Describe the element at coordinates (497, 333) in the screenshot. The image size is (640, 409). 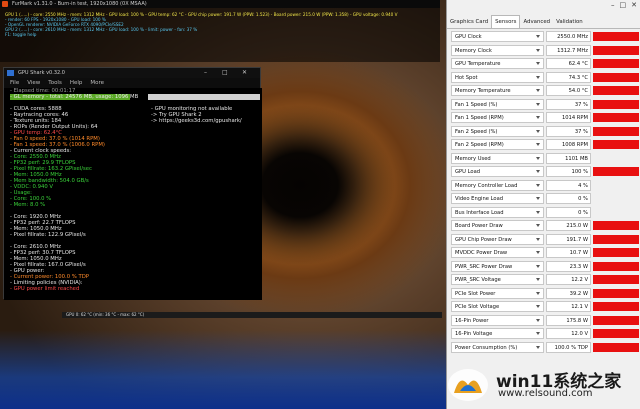
I see `sensor-label-dropdown: 16-Pin Voltage` at that location.